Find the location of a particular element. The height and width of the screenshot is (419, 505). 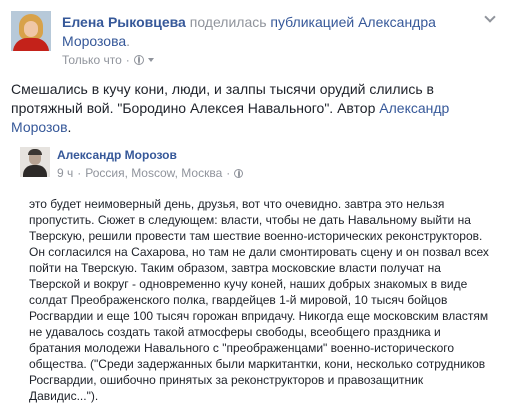

shared-post-meta: 9 ч · Россия, Moscow, Москва · is located at coordinates (150, 173).